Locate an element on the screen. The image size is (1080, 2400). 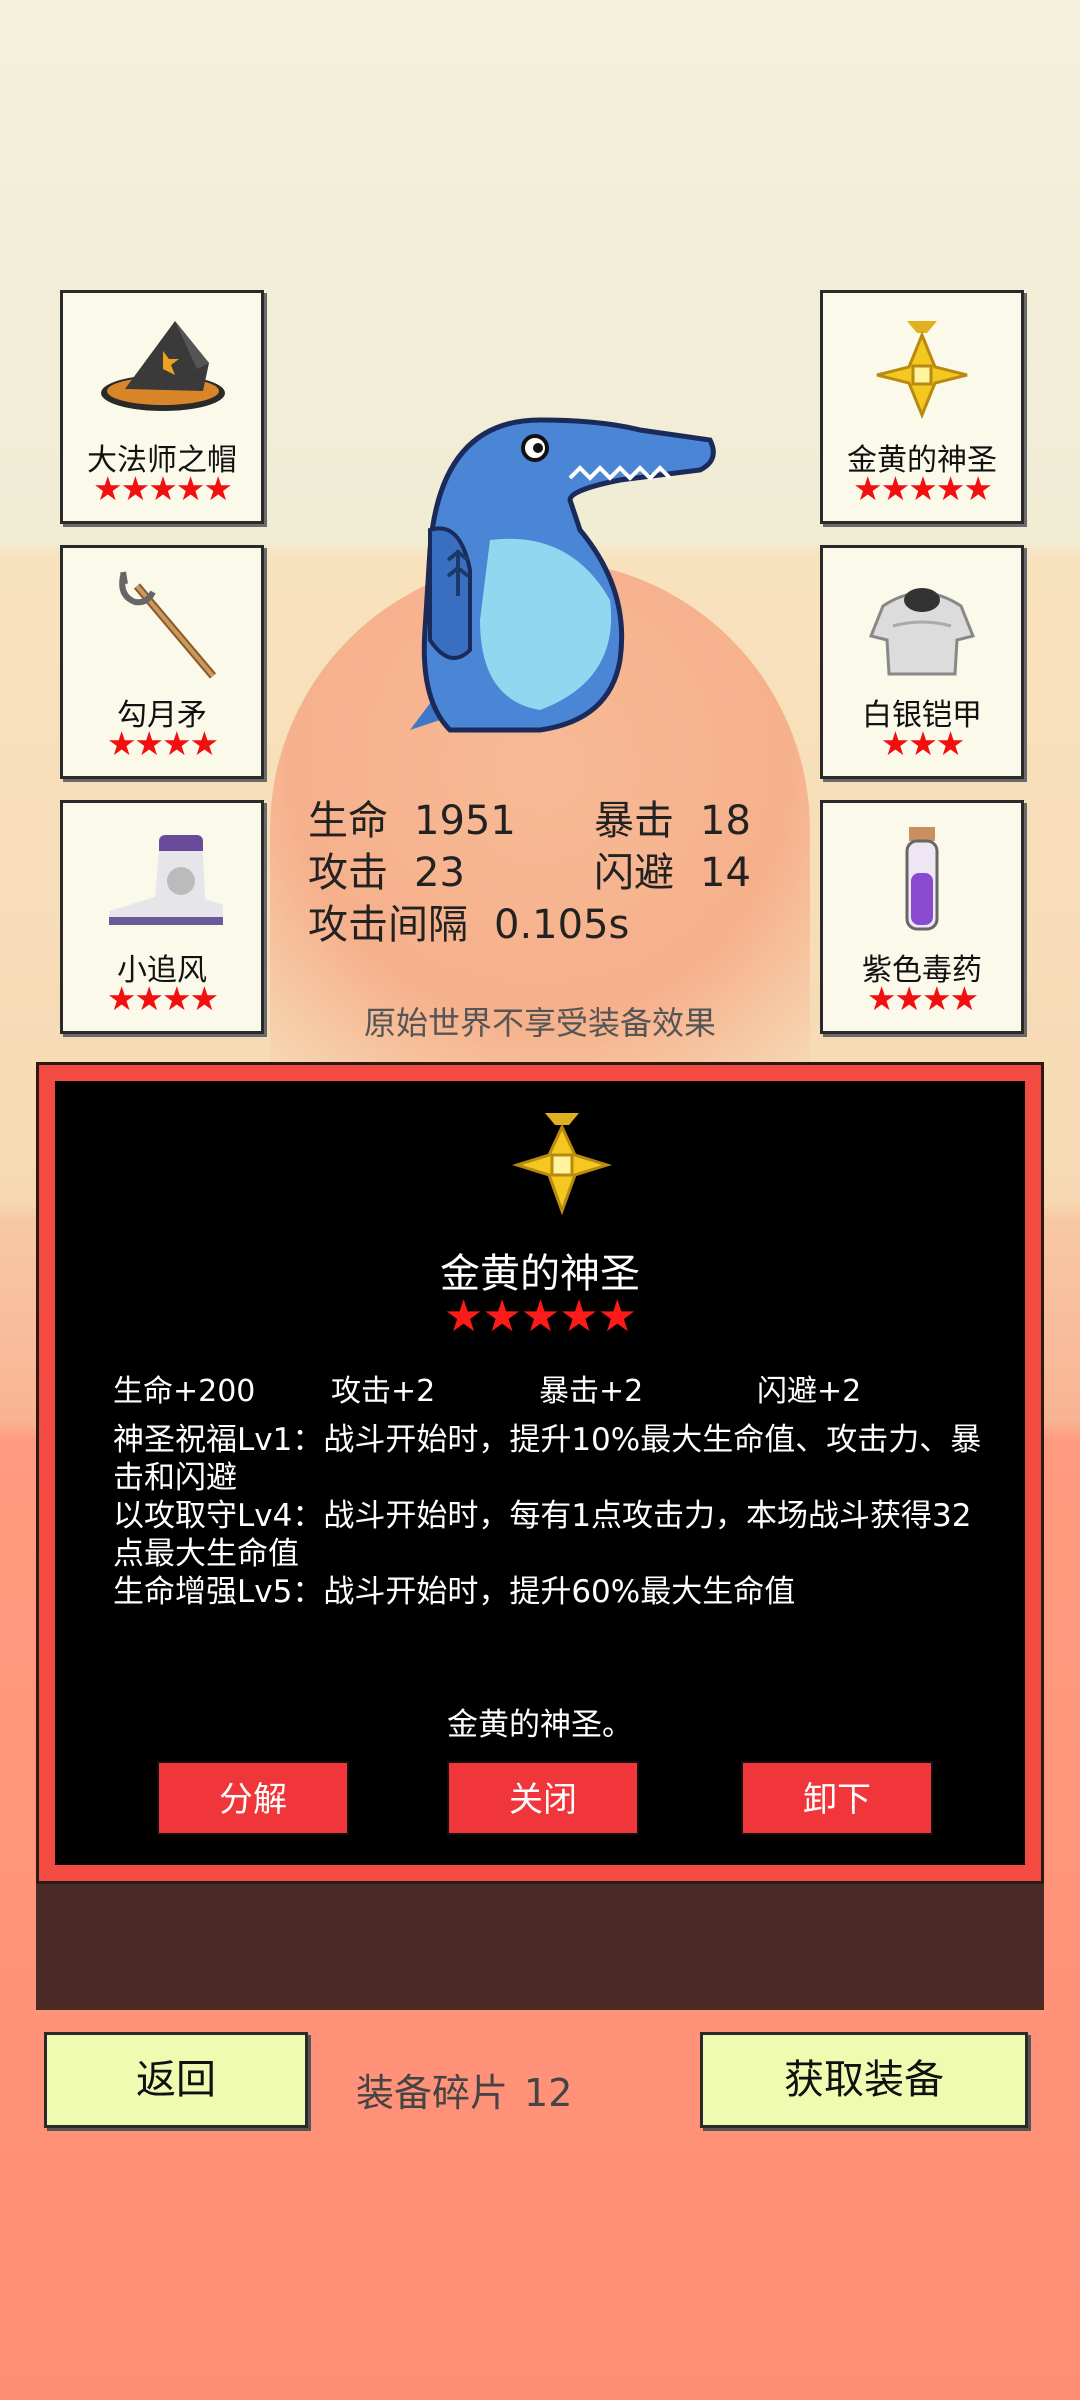
item-flavor-text: 金黄的神圣。 is located at coordinates (540, 1725).